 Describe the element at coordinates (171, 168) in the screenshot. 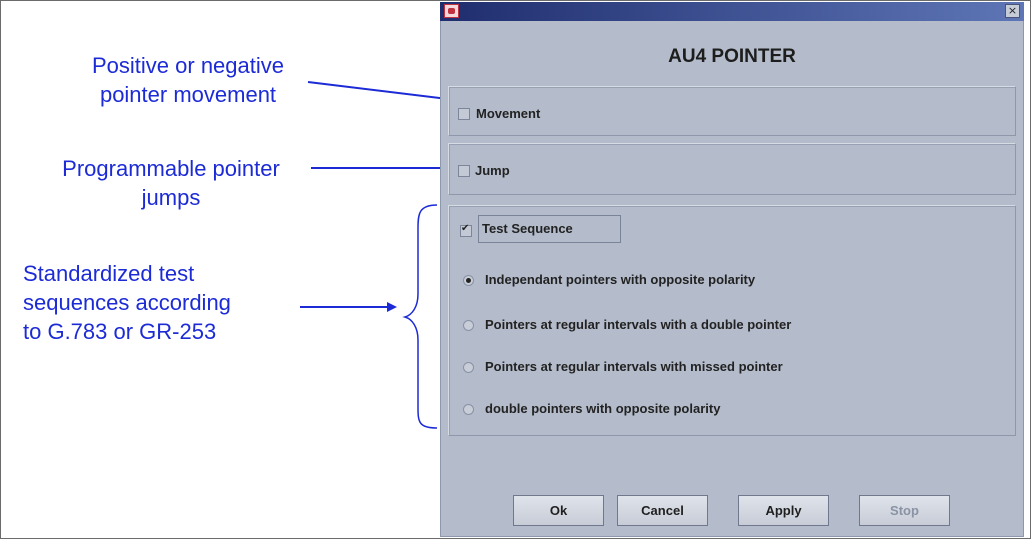

I see `annotation-line: Programmable pointer` at that location.